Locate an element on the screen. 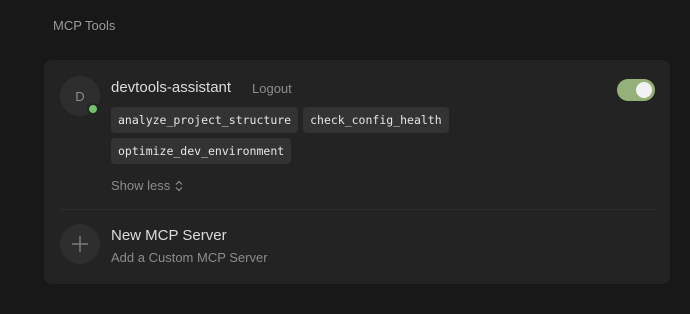 This screenshot has height=314, width=690. new-server-subtitle: Add a Custom MCP Server is located at coordinates (189, 257).